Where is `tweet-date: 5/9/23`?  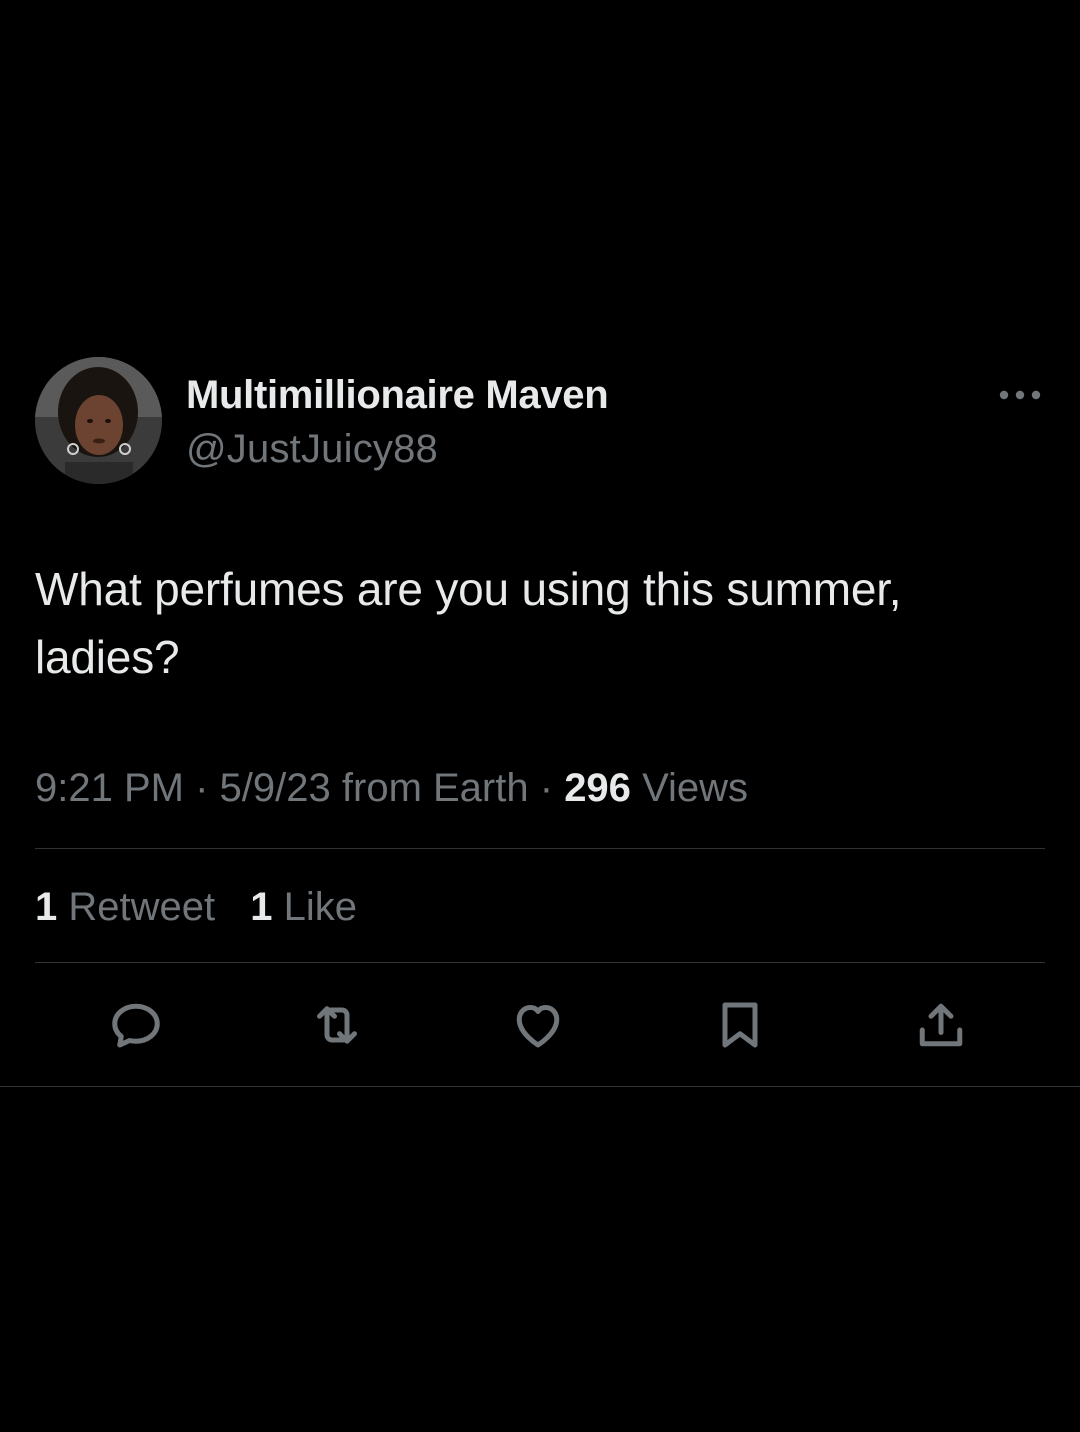
tweet-date: 5/9/23 is located at coordinates (275, 788).